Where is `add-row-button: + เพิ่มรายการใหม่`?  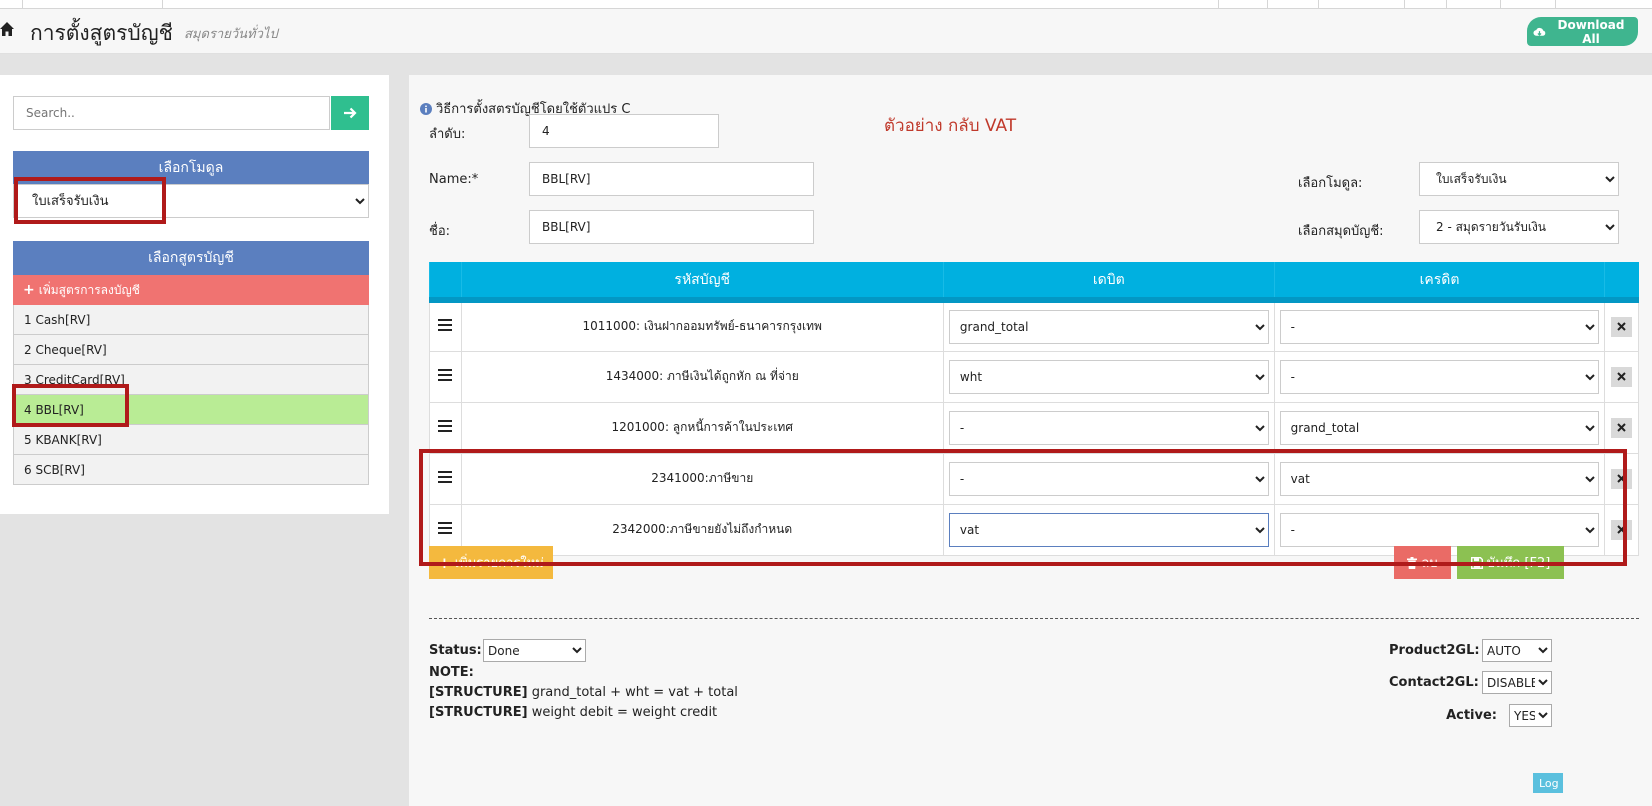
add-row-button: + เพิ่มรายการใหม่ is located at coordinates (491, 562).